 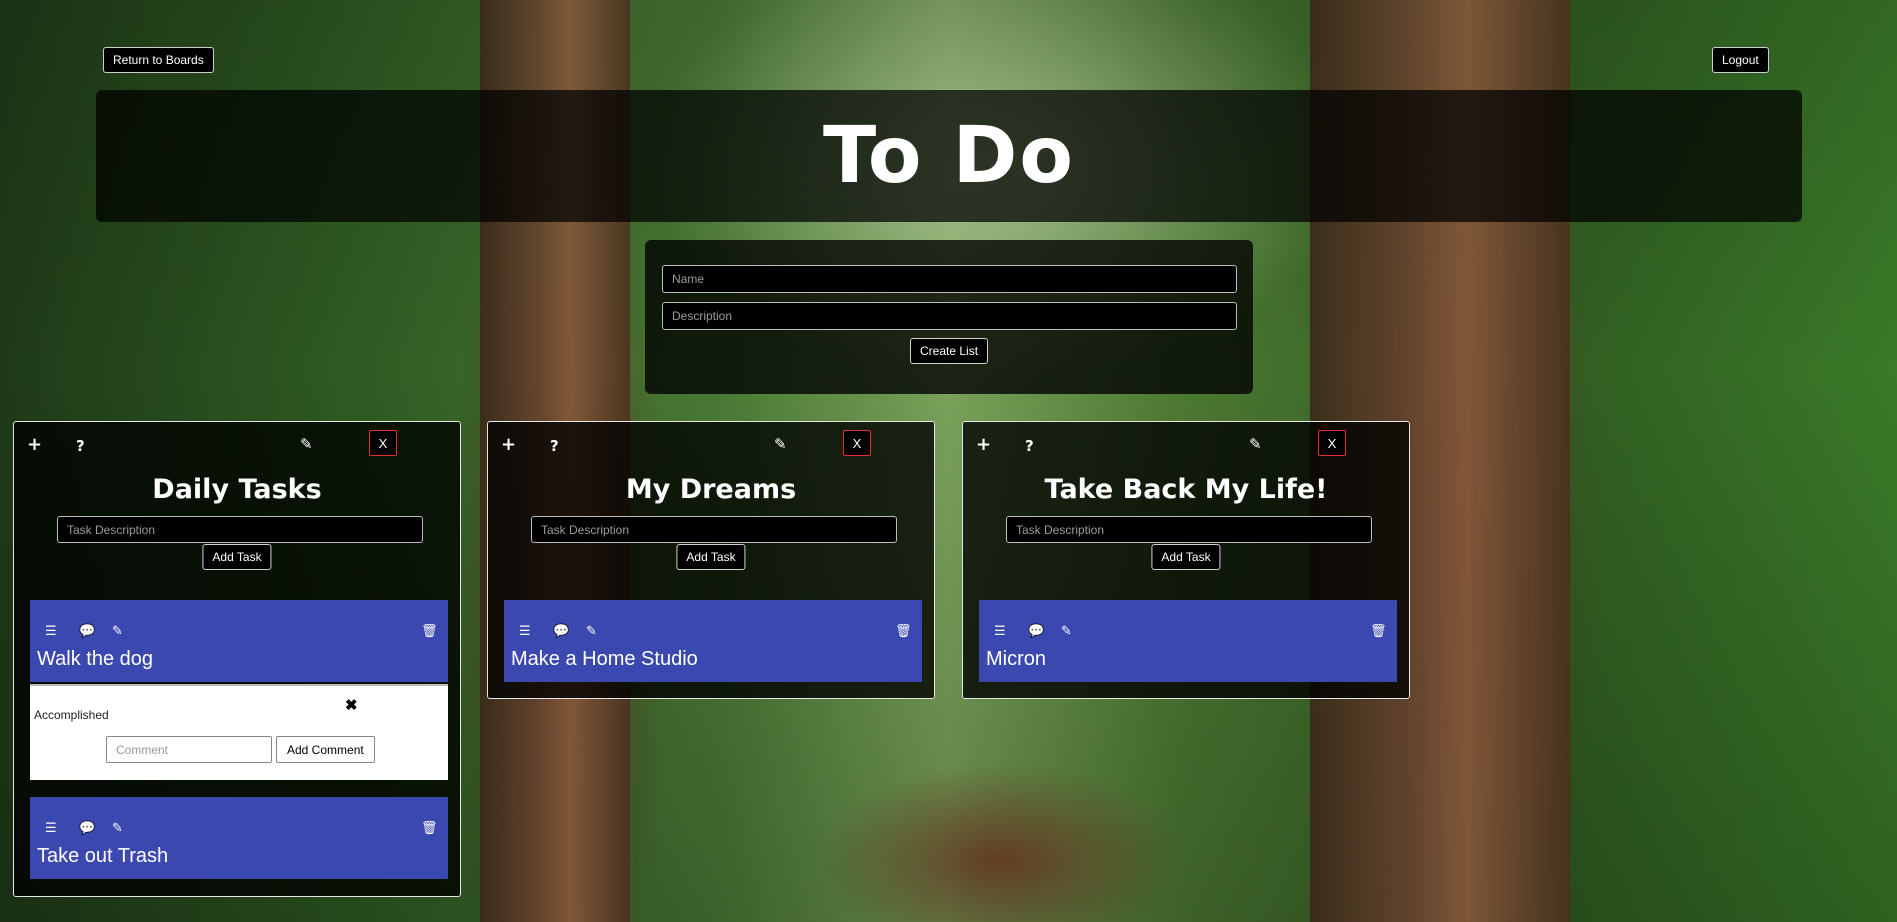 I want to click on task-name: Take out Trash, so click(x=103, y=856).